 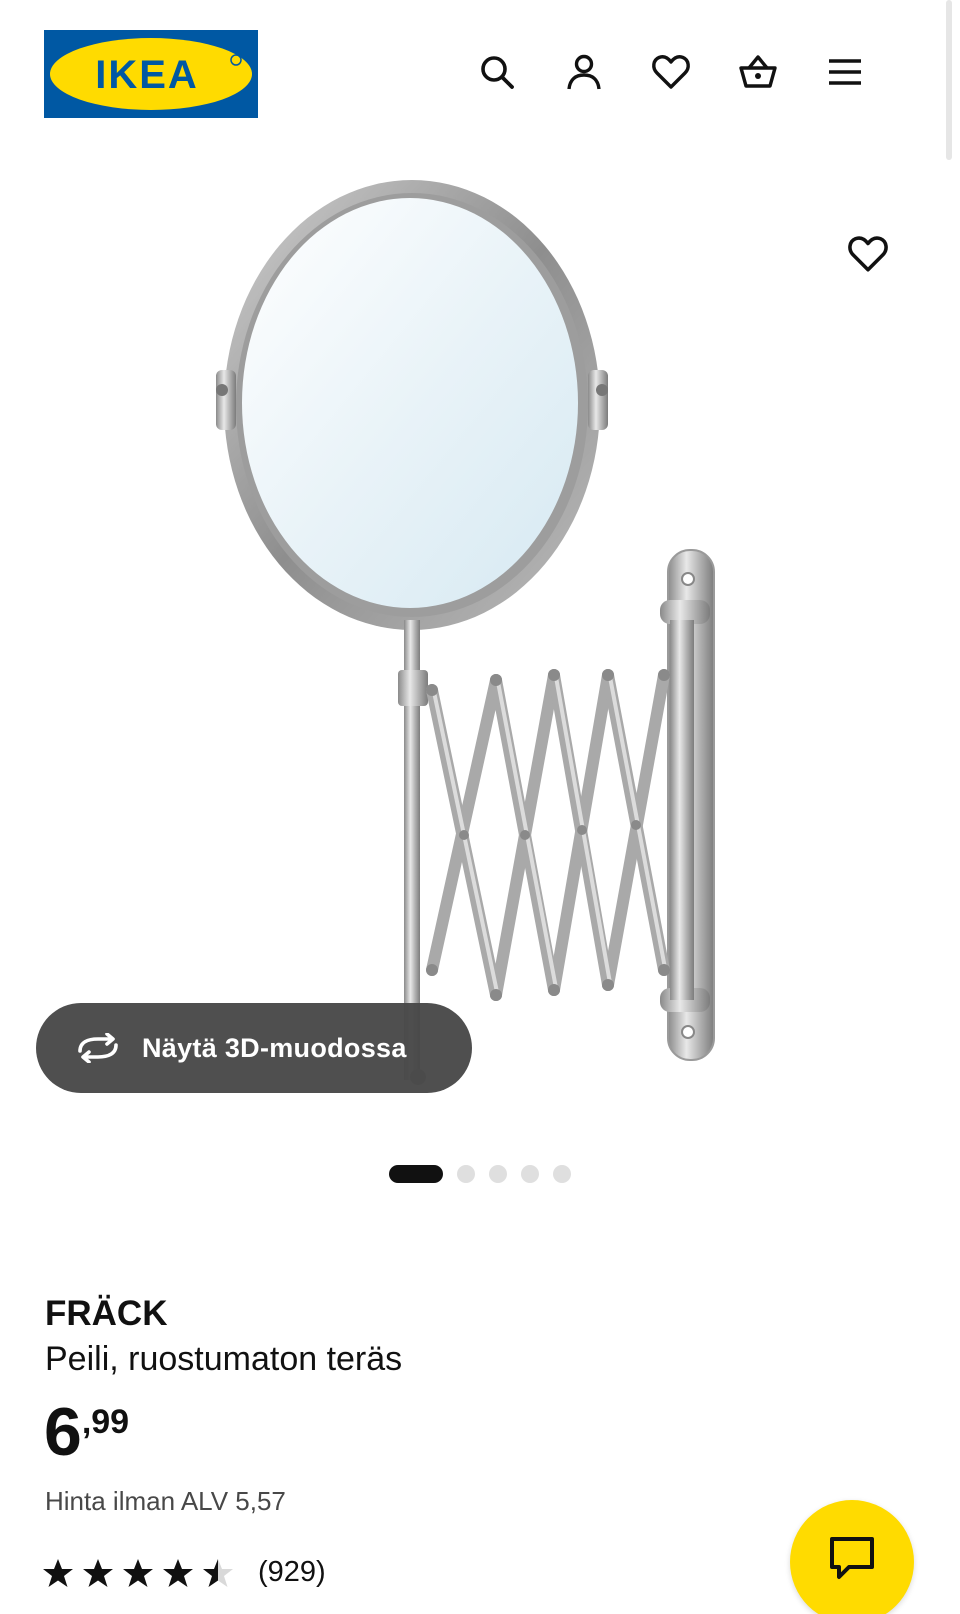 I want to click on product-rating: (929), so click(x=184, y=1572).